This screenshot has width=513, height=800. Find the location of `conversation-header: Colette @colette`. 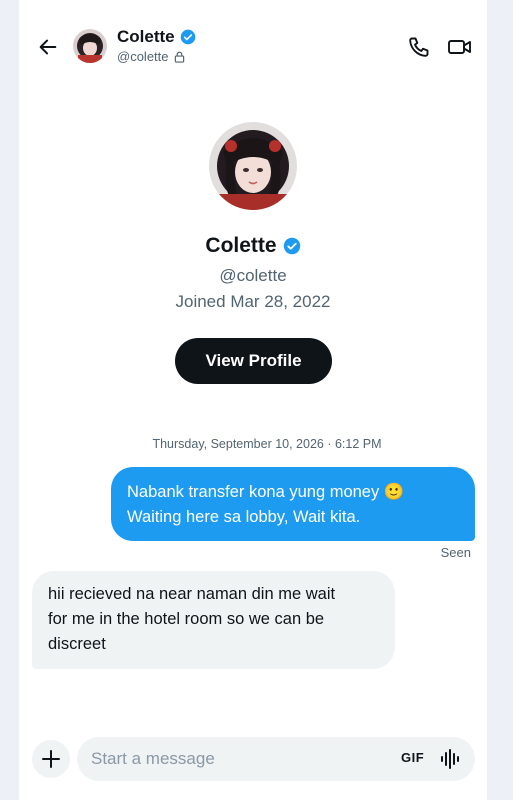

conversation-header: Colette @colette is located at coordinates (253, 45).